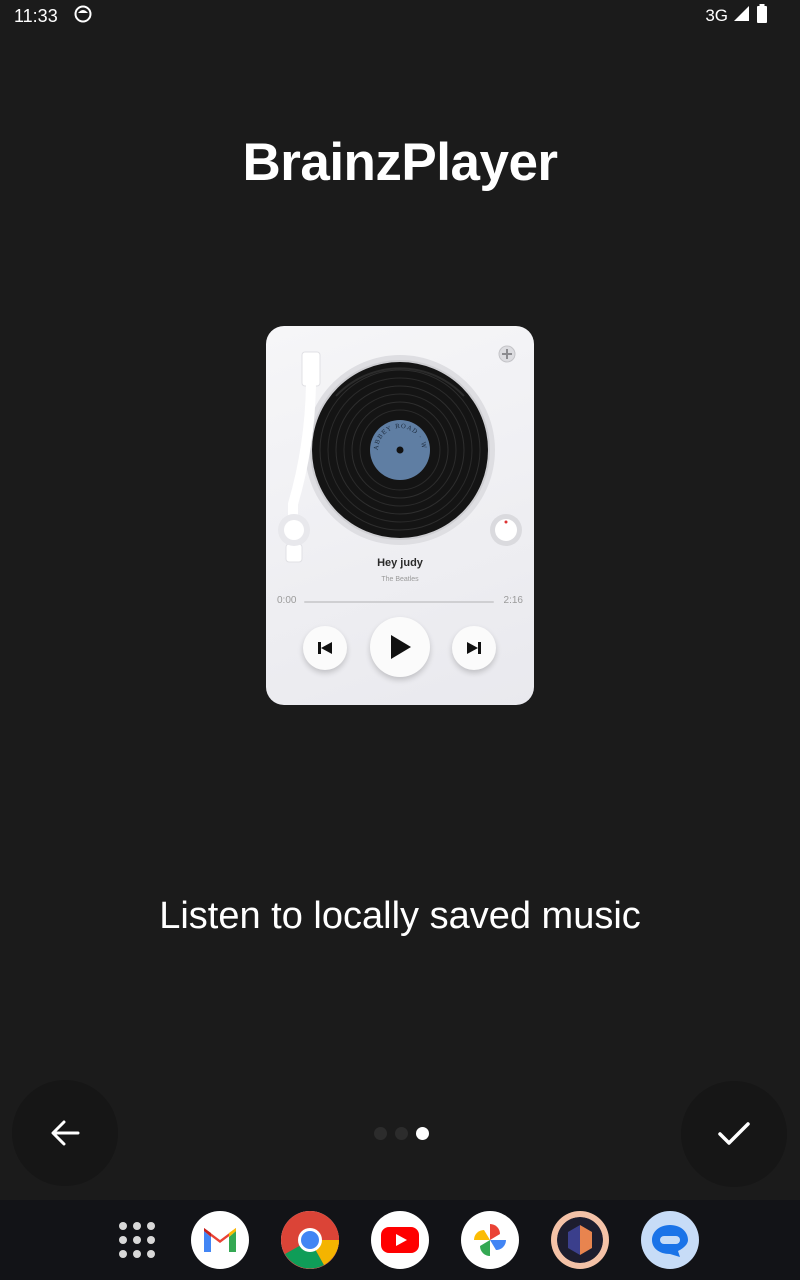 The height and width of the screenshot is (1280, 800). I want to click on youtube-icon, so click(400, 1240).